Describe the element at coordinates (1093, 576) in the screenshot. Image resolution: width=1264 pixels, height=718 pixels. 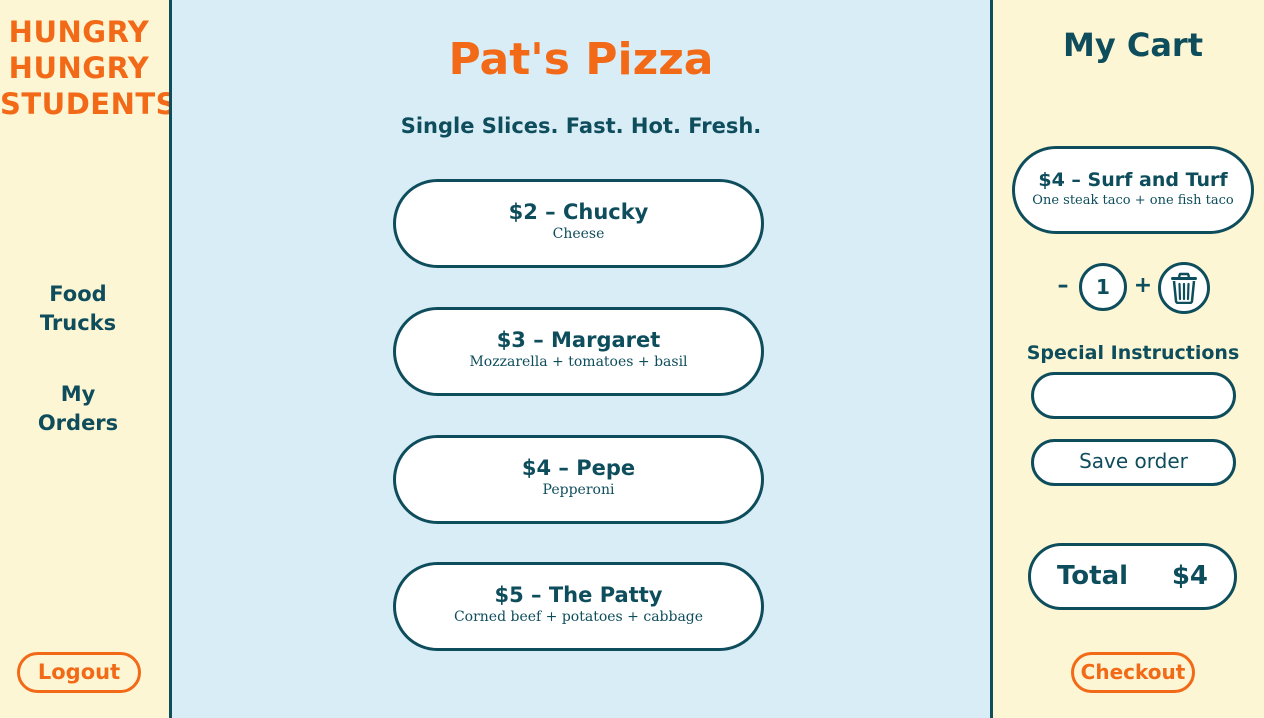
I see `total-label: Total` at that location.